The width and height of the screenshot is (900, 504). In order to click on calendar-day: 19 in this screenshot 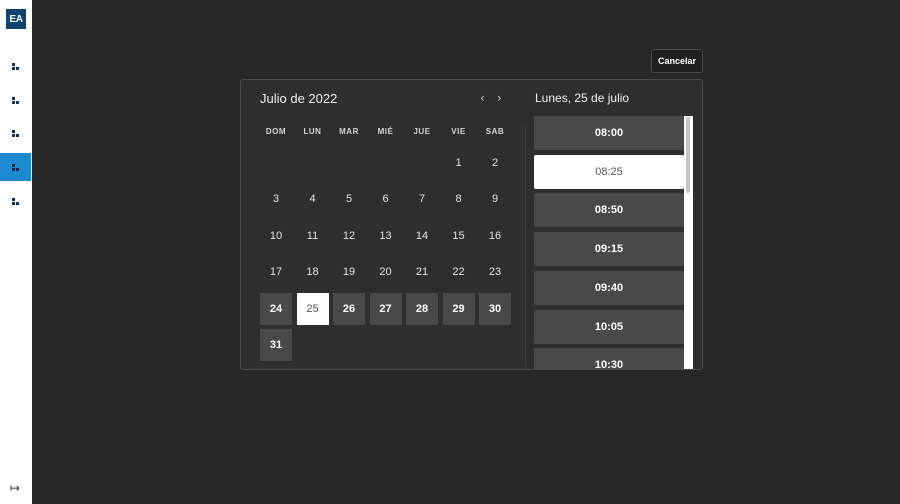, I will do `click(349, 272)`.